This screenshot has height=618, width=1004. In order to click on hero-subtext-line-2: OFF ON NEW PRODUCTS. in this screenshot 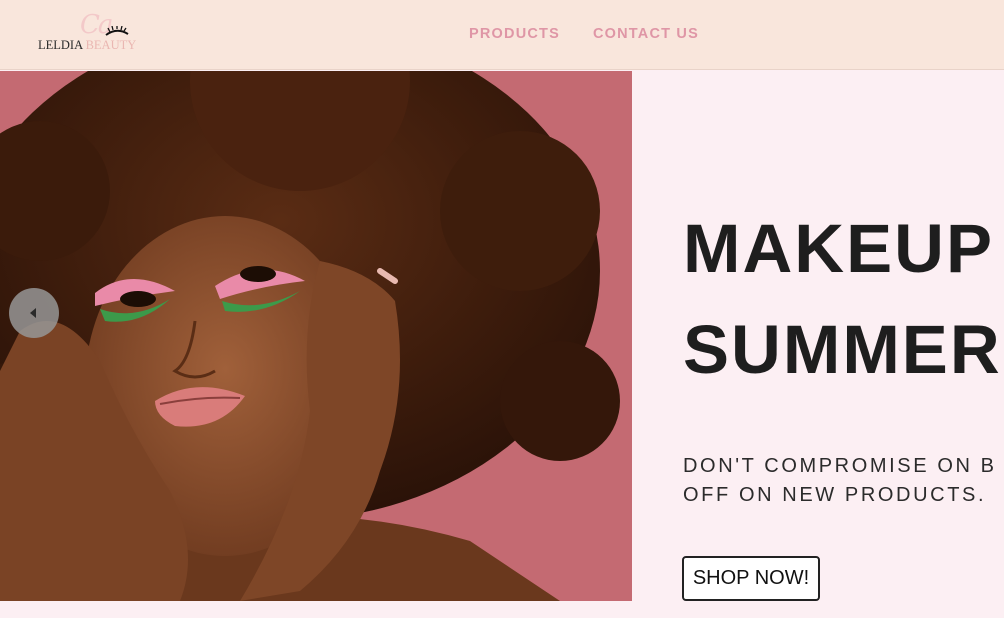, I will do `click(835, 495)`.